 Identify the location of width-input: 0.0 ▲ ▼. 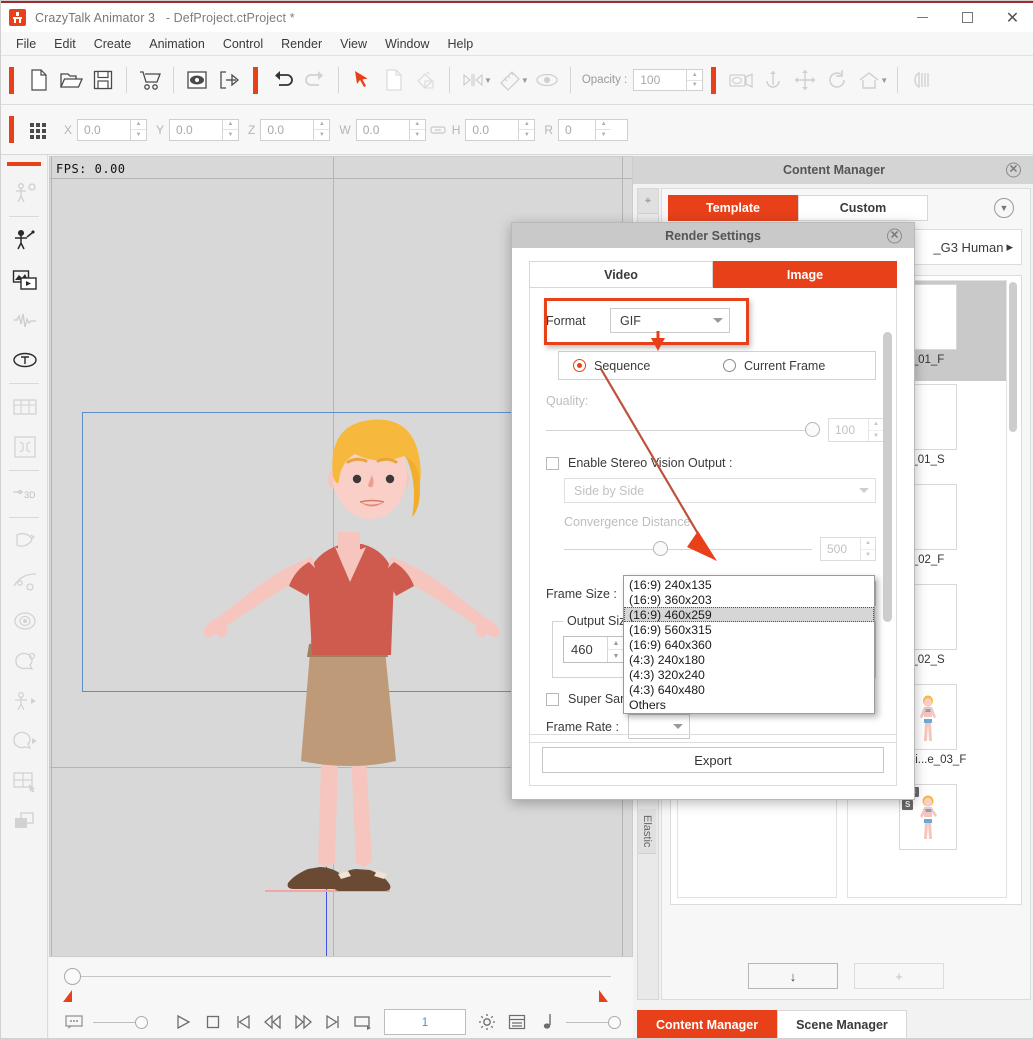
(390, 129).